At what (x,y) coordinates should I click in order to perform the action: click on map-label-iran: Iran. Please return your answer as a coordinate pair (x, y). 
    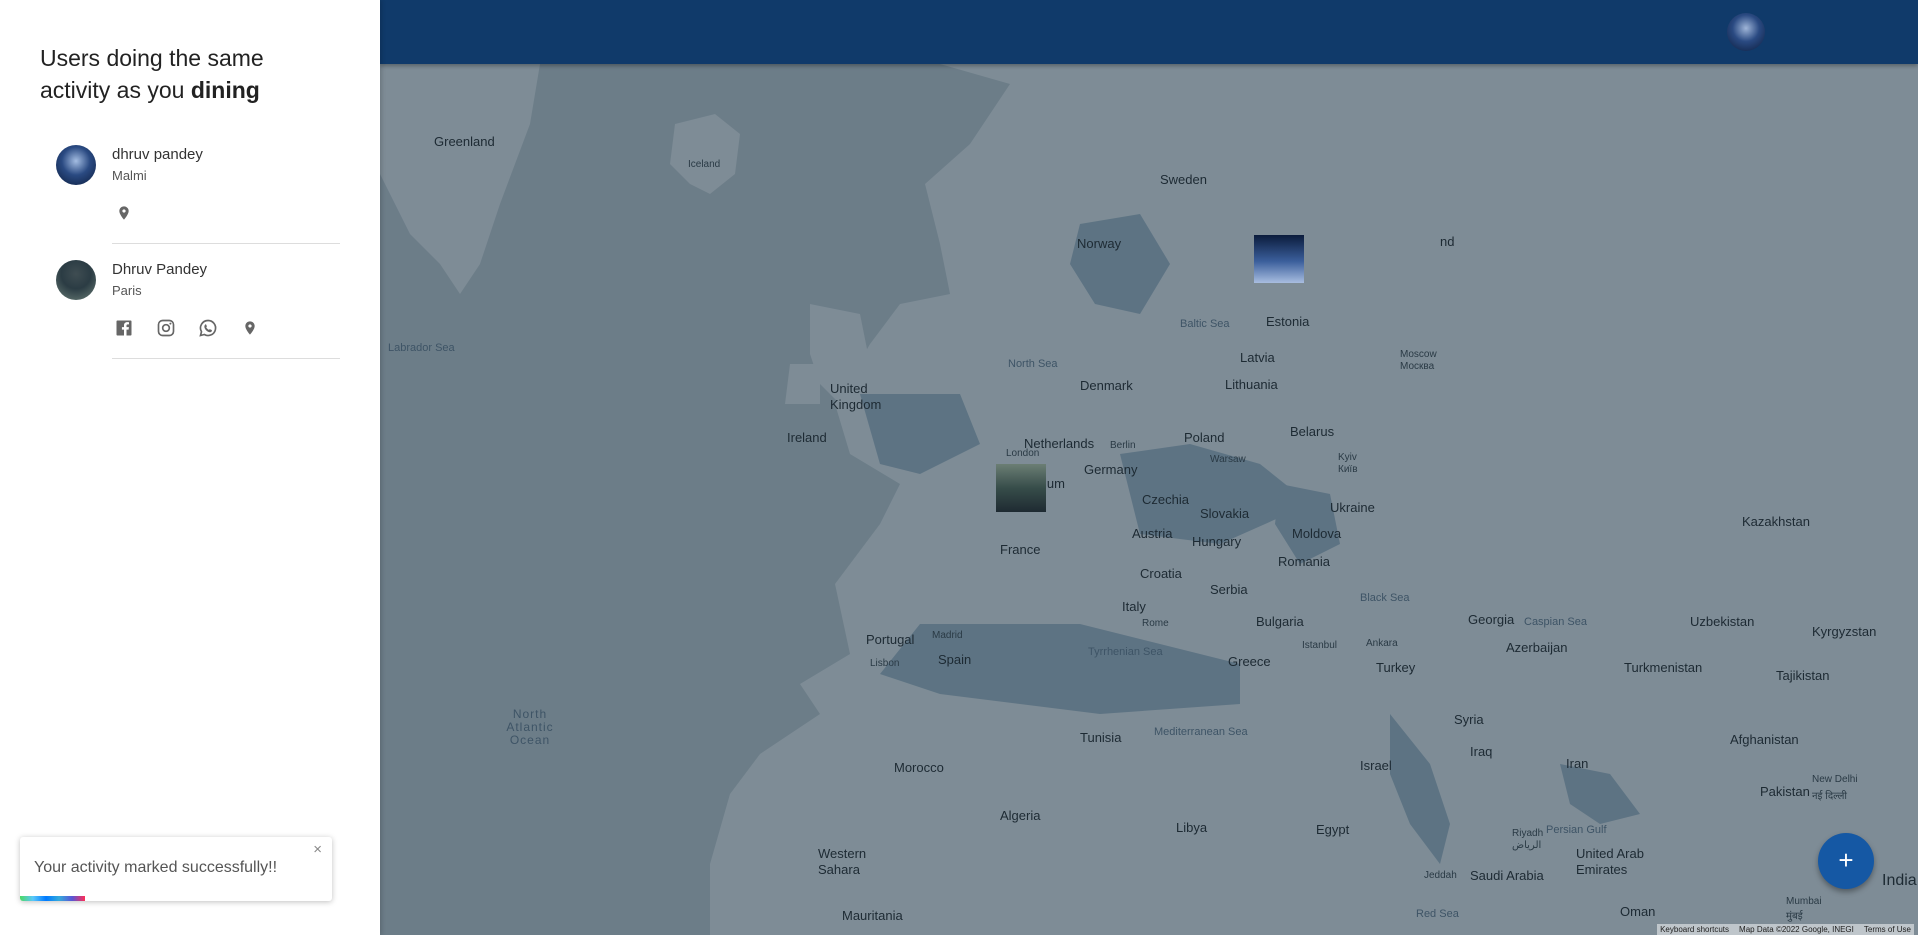
    Looking at the image, I should click on (1577, 763).